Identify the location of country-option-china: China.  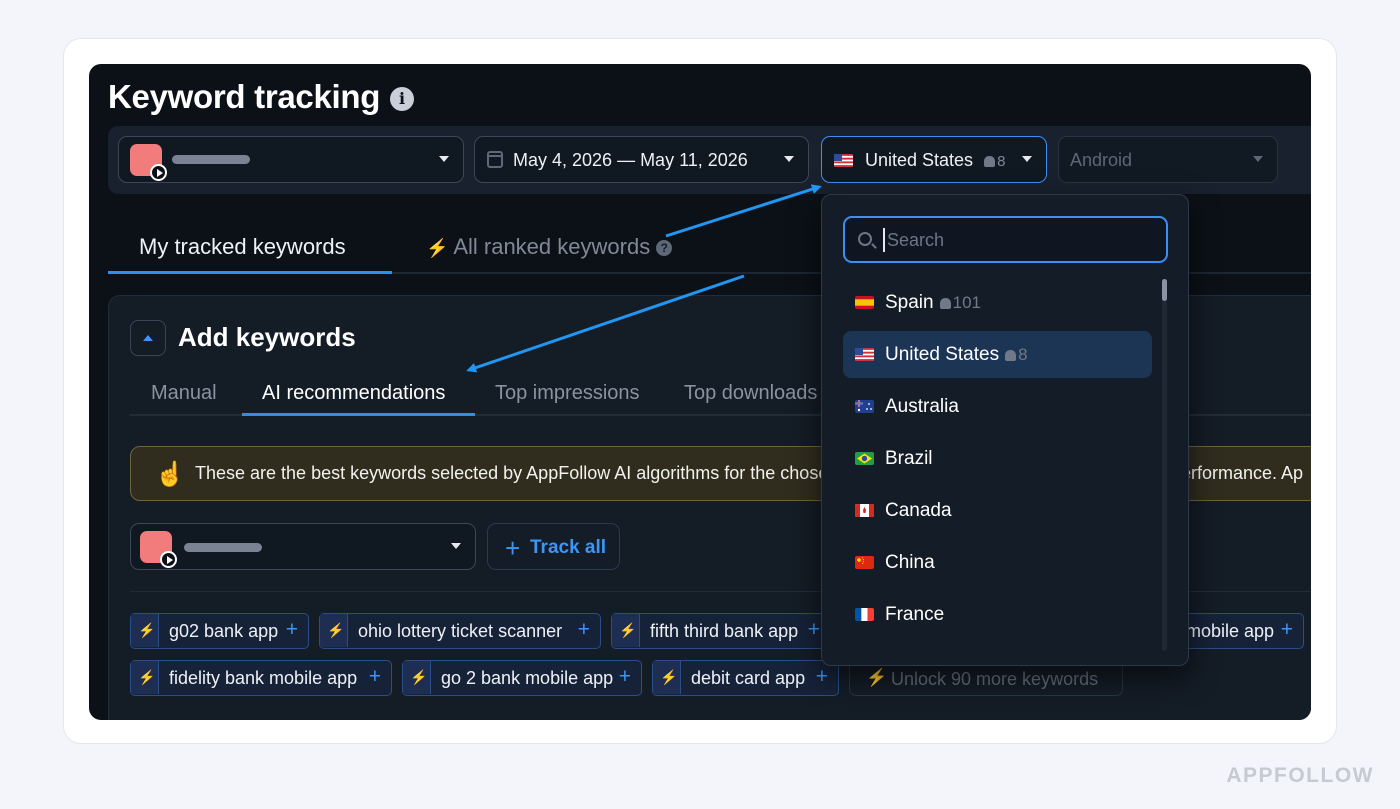
(997, 562).